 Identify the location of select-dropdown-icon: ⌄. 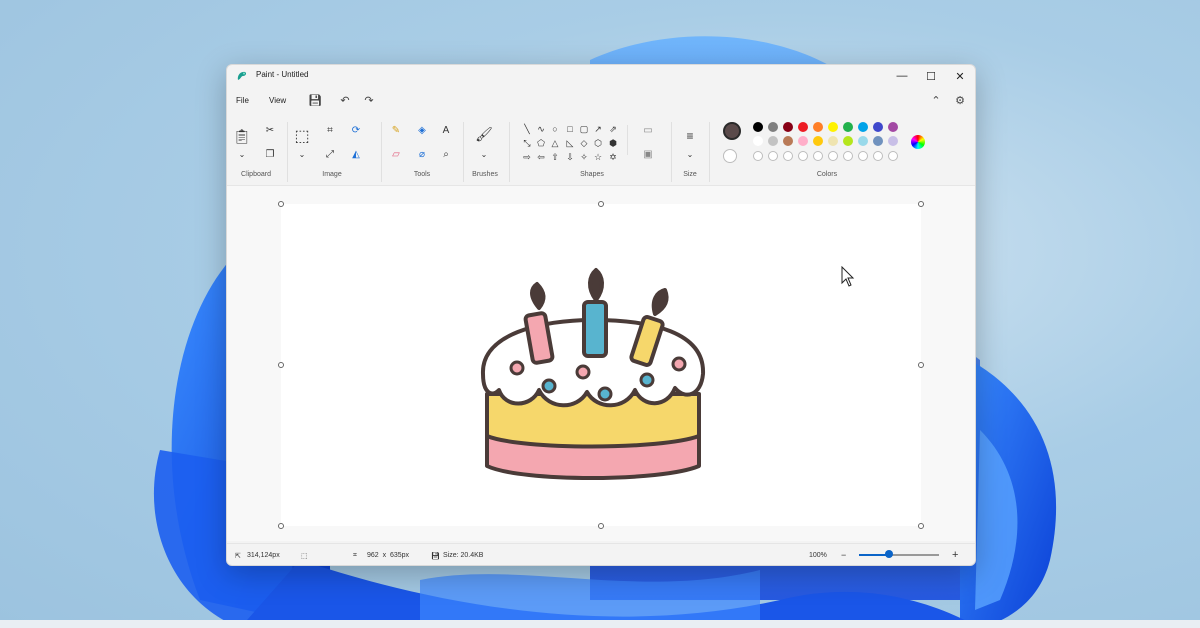
(302, 154).